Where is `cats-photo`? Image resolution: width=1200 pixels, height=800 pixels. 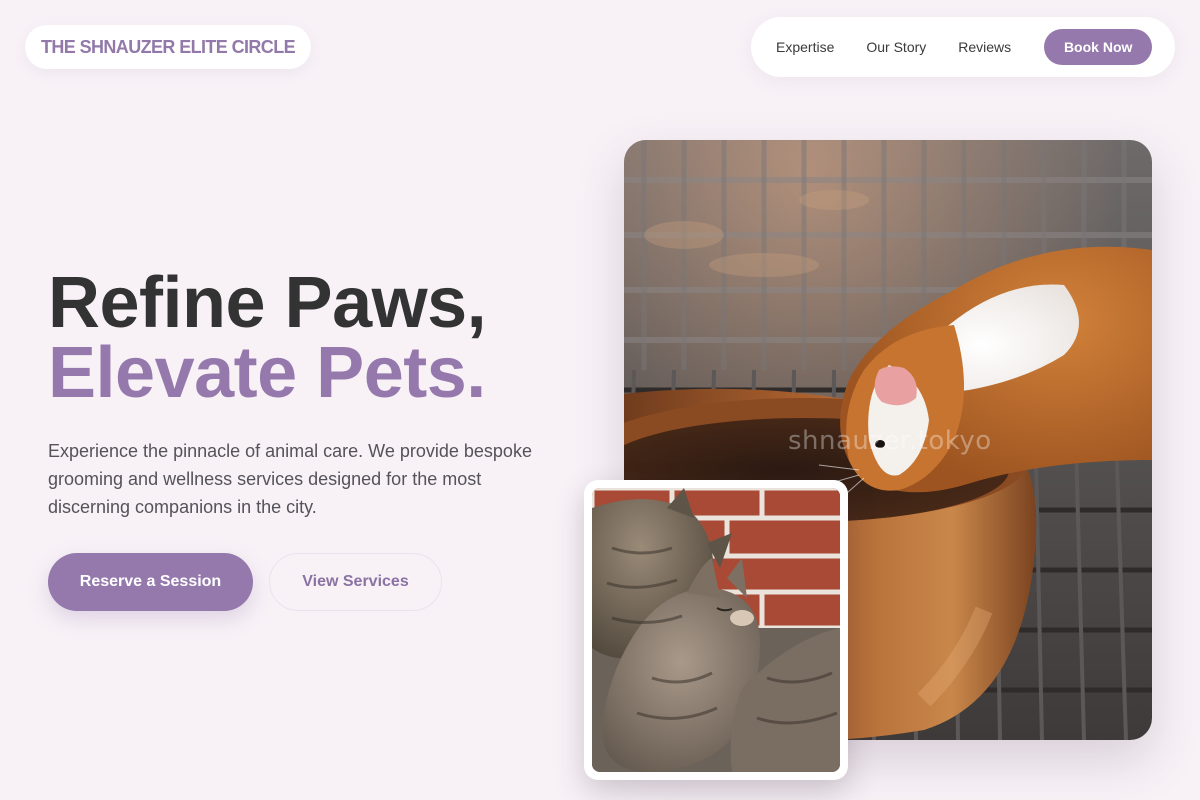
cats-photo is located at coordinates (716, 630).